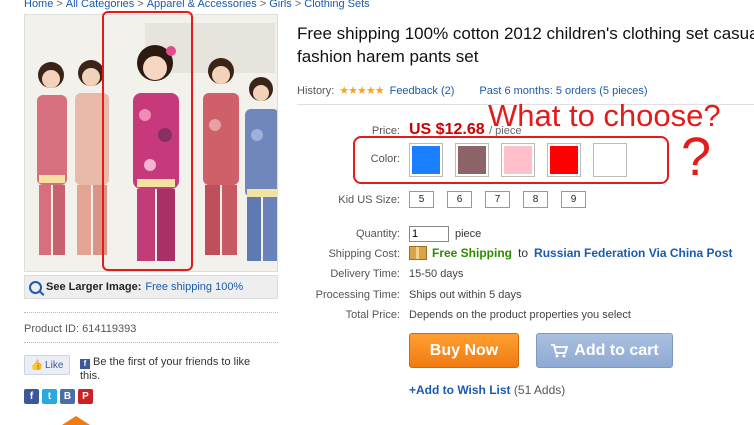 The width and height of the screenshot is (754, 425). Describe the element at coordinates (202, 5) in the screenshot. I see `breadcrumb-apparel: Apparel & Accessories` at that location.